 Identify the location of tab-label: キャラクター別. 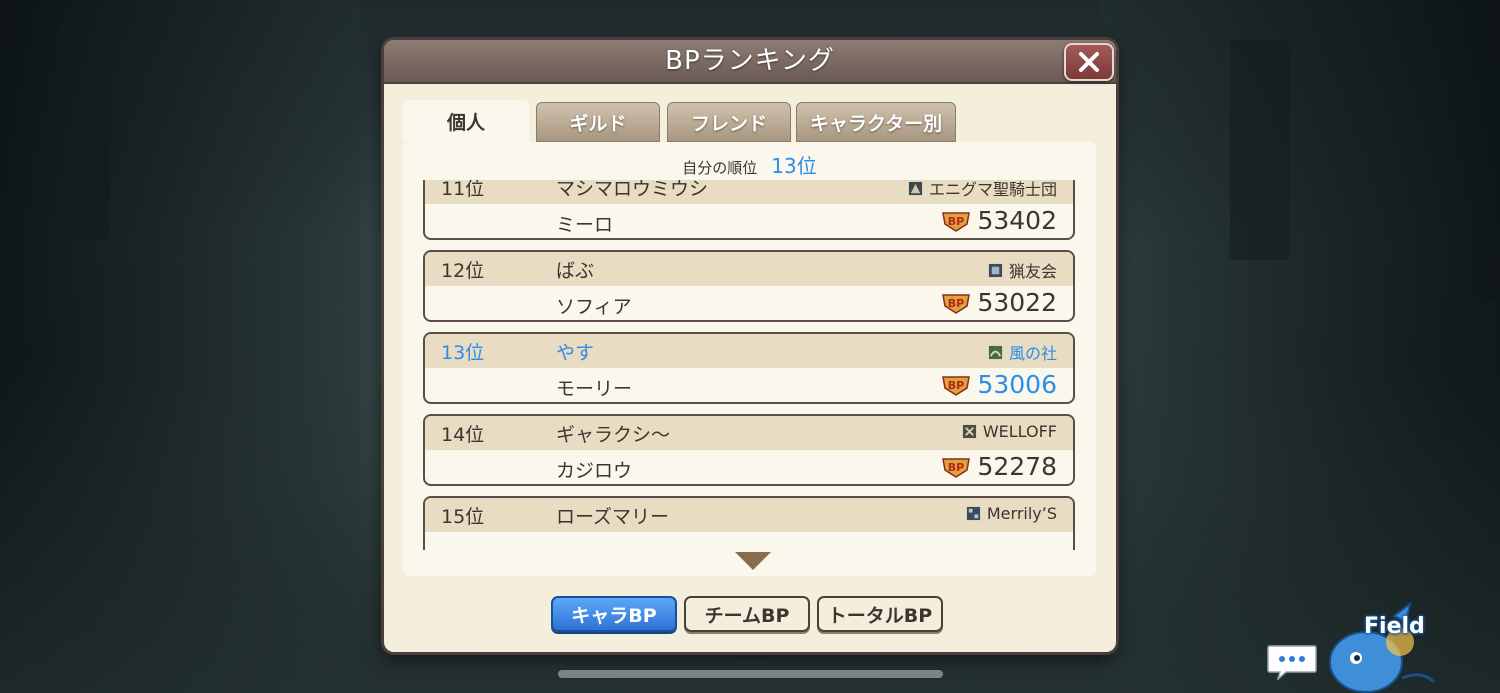
(876, 123).